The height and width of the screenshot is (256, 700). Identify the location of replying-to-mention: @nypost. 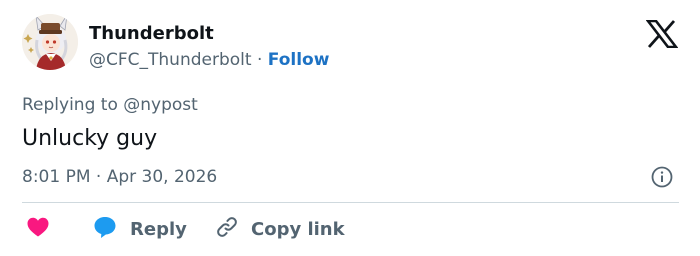
(160, 105).